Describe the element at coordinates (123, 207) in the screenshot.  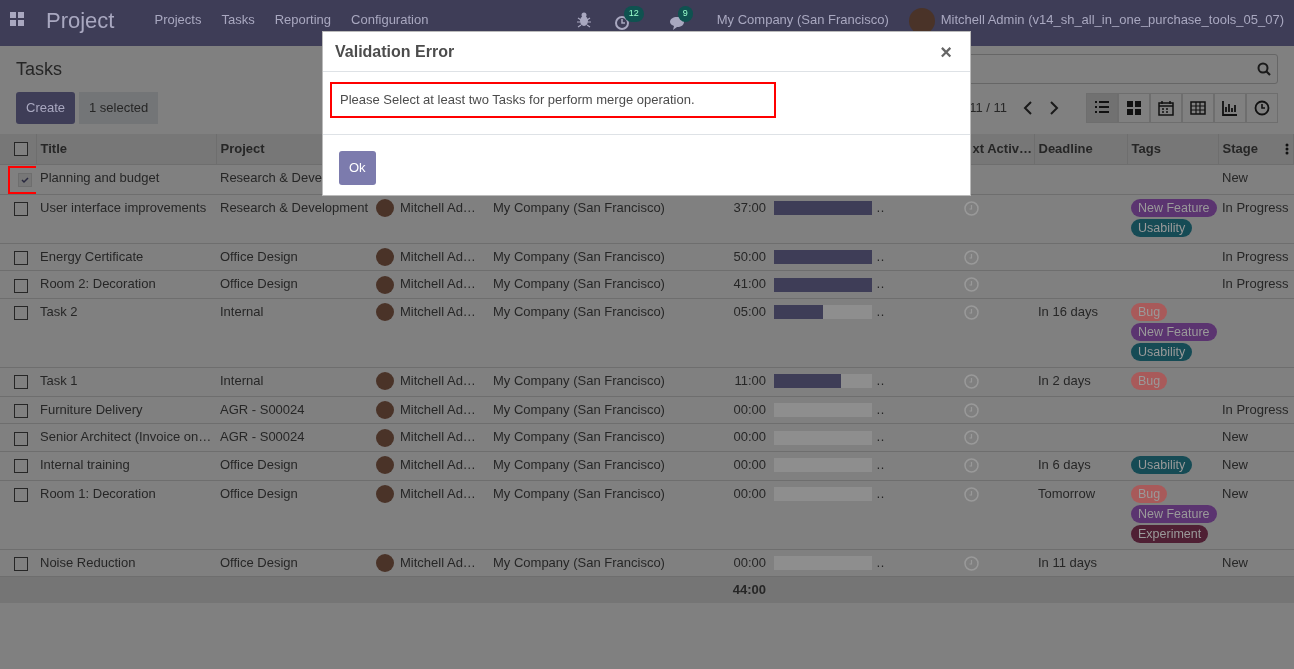
I see `table-cell: User interface improvements` at that location.